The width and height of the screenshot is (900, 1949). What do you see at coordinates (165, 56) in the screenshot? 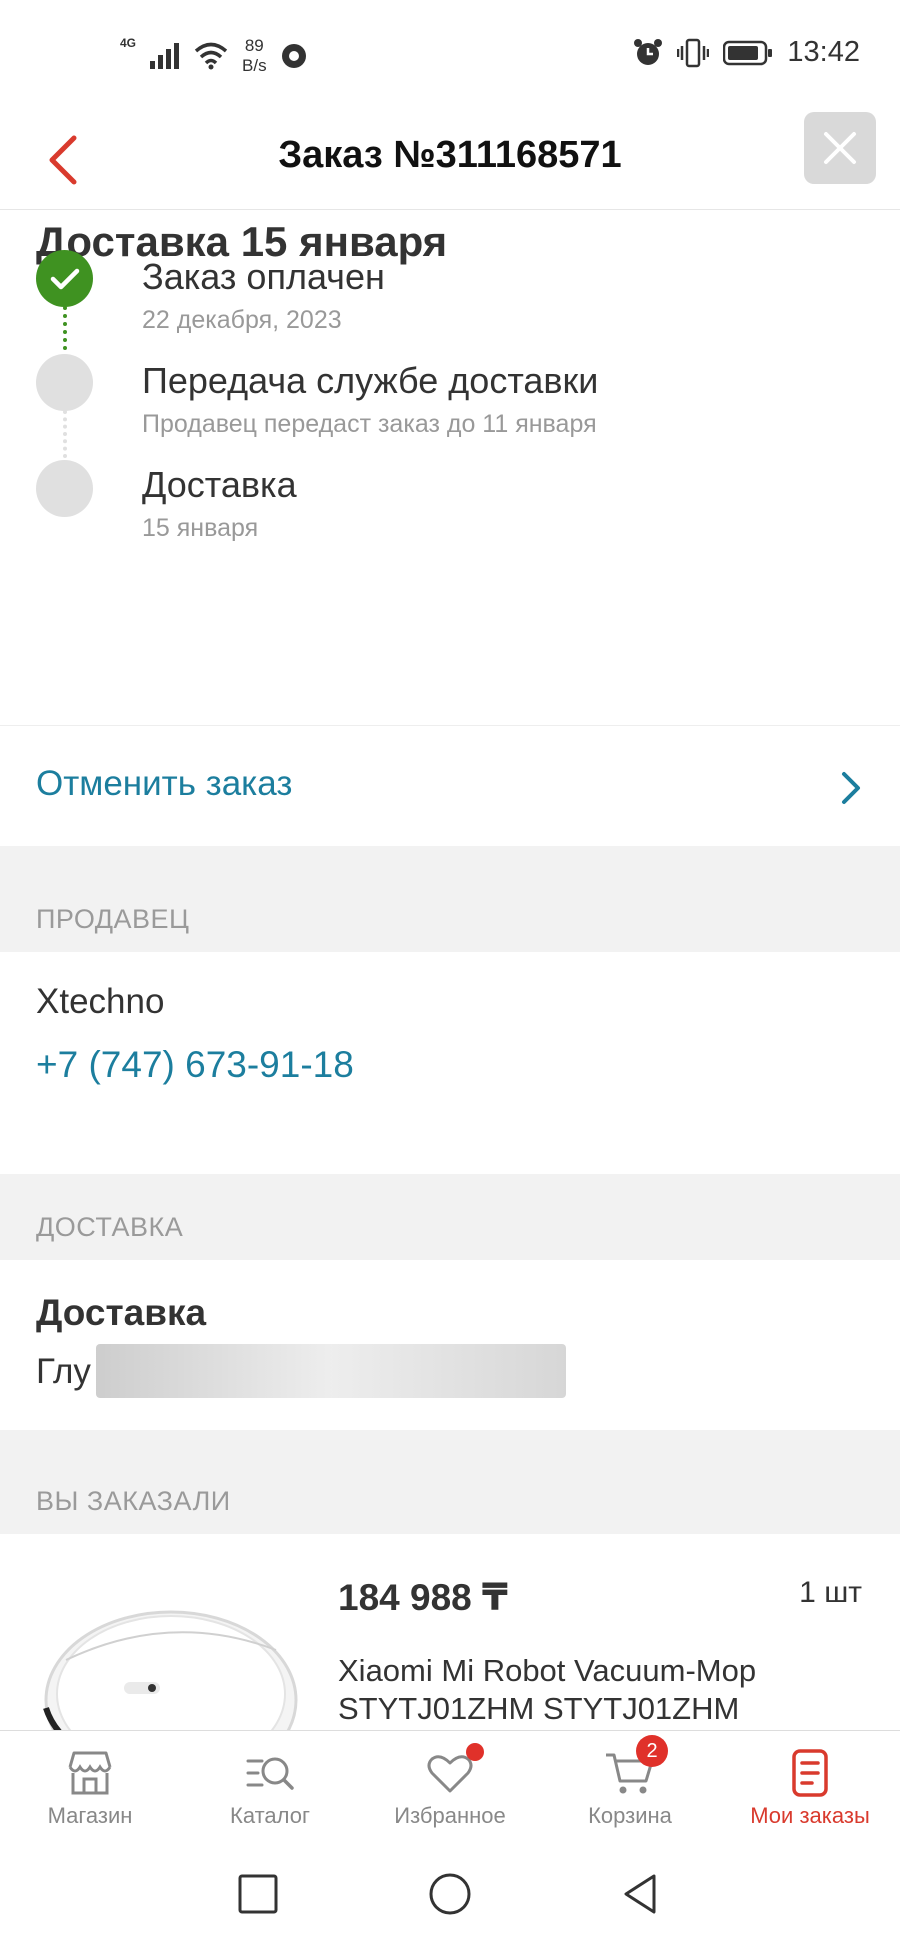
I see `signal-icon` at bounding box center [165, 56].